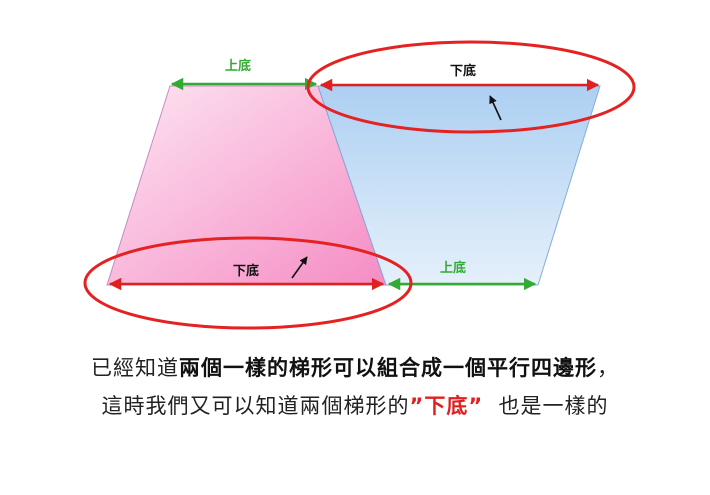  I want to click on caption-line-1-suffix: ，, so click(608, 368).